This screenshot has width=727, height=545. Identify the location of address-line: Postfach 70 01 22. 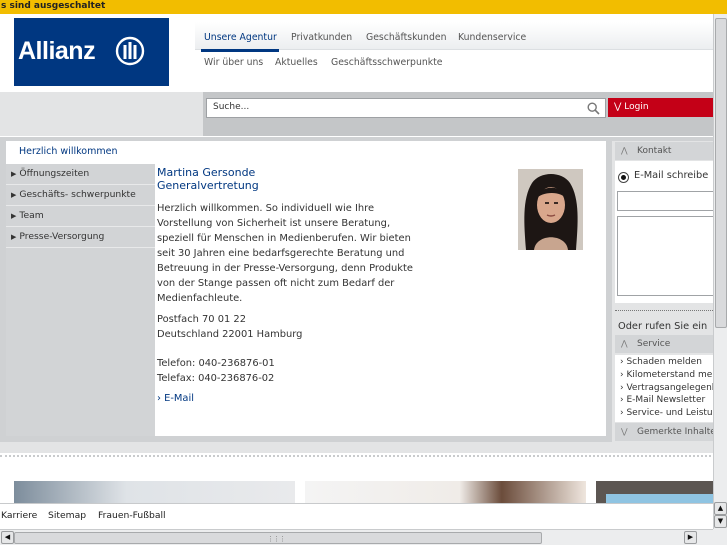
(201, 319).